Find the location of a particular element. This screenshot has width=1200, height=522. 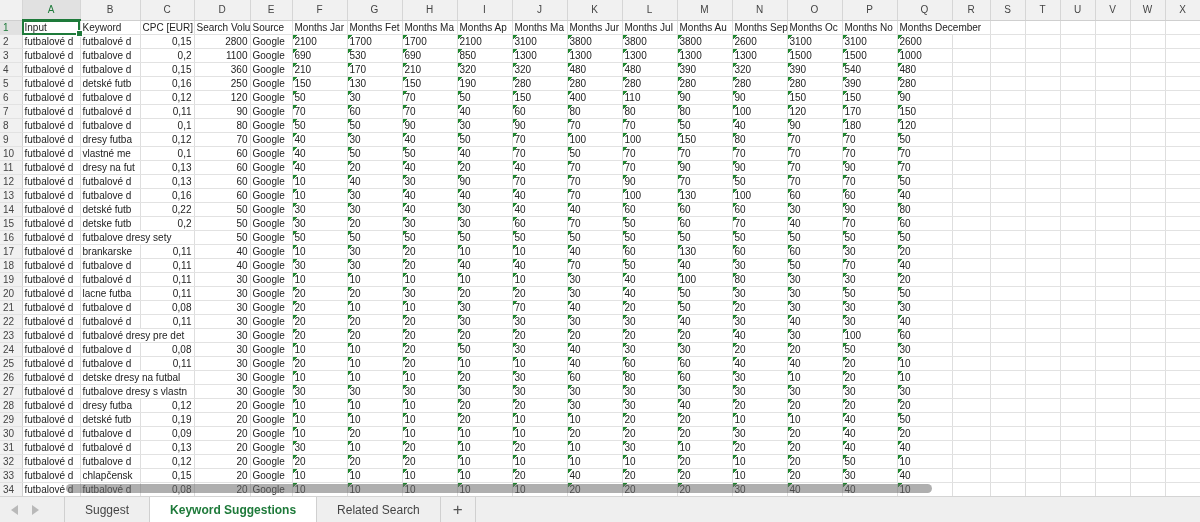

table-cell: futbalove dresy s vlastn is located at coordinates (137, 391).